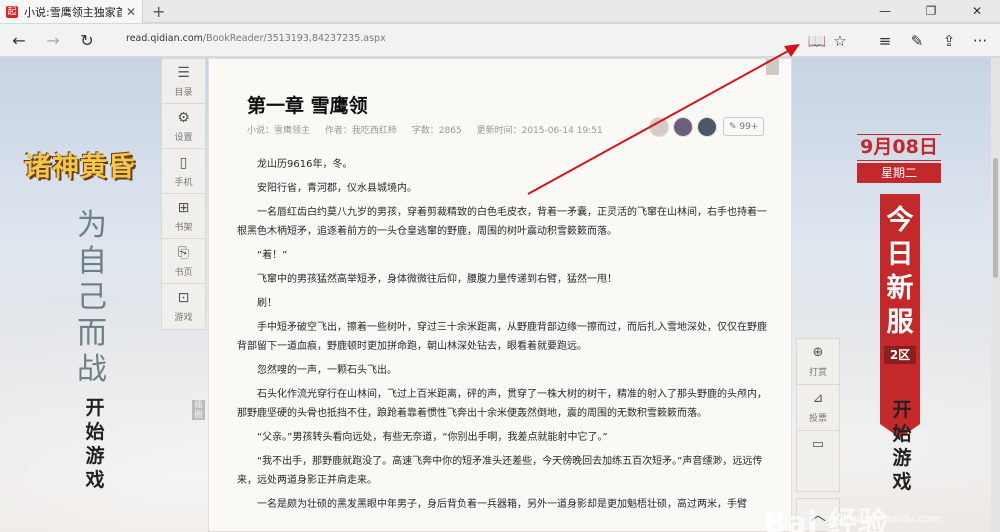 The image size is (1000, 532). I want to click on window-controls: — ❐ ✕, so click(931, 11).